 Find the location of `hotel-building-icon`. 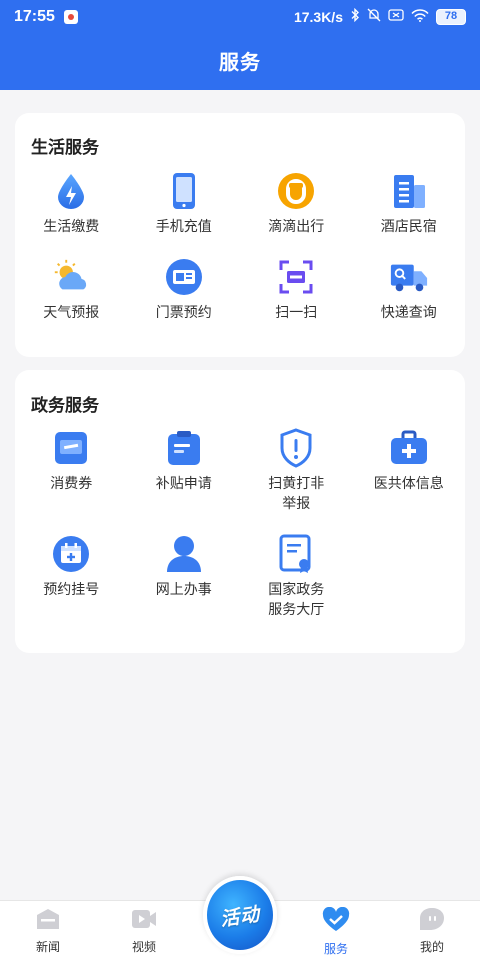

hotel-building-icon is located at coordinates (409, 191).